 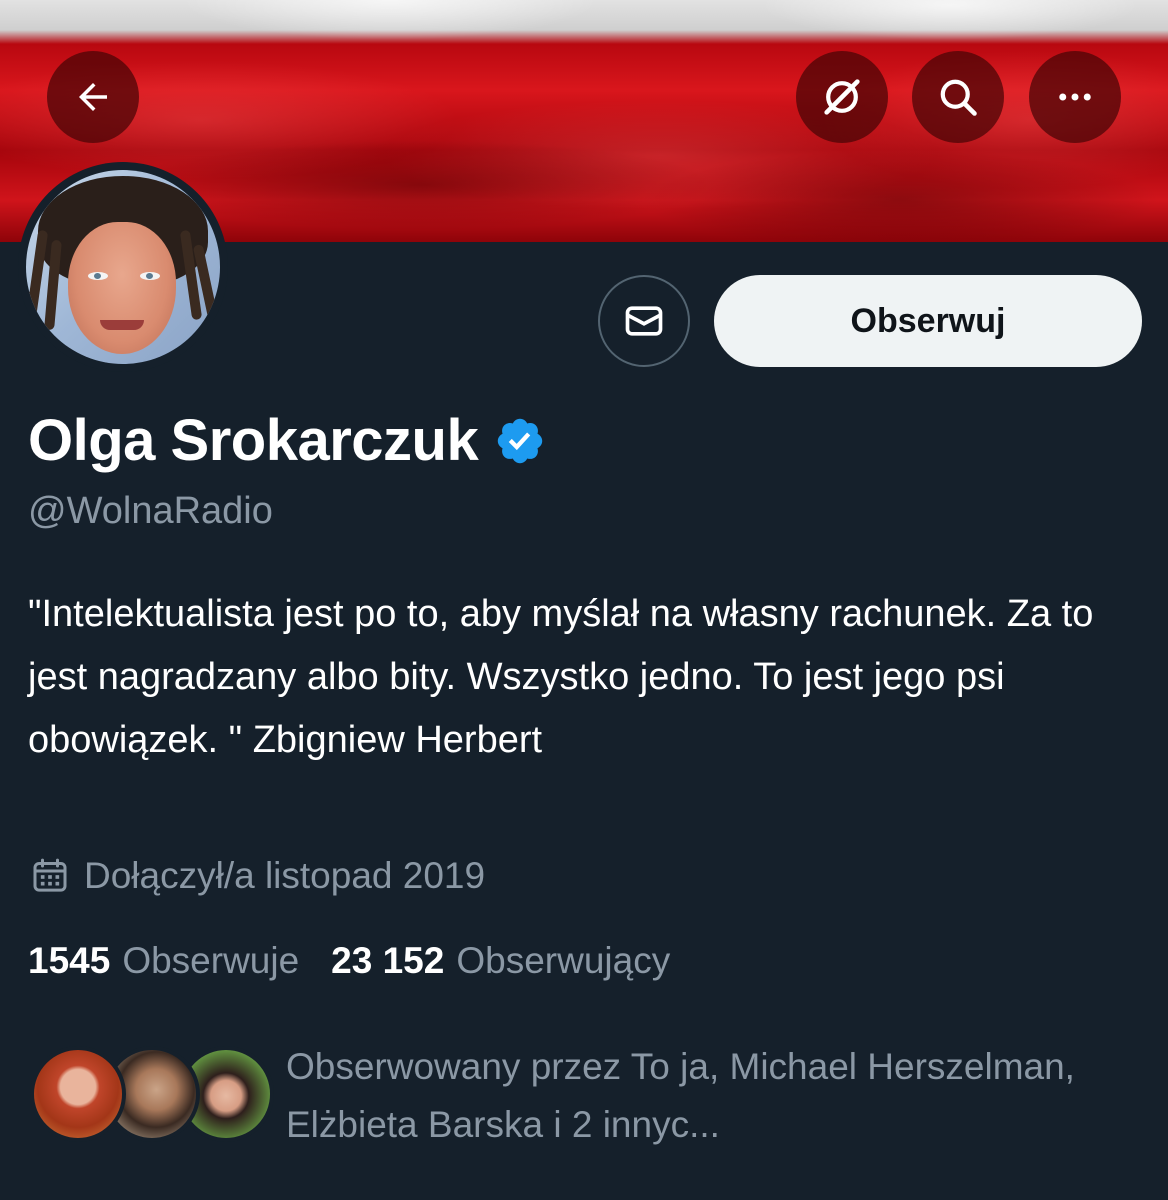 I want to click on grok-icon, so click(x=842, y=97).